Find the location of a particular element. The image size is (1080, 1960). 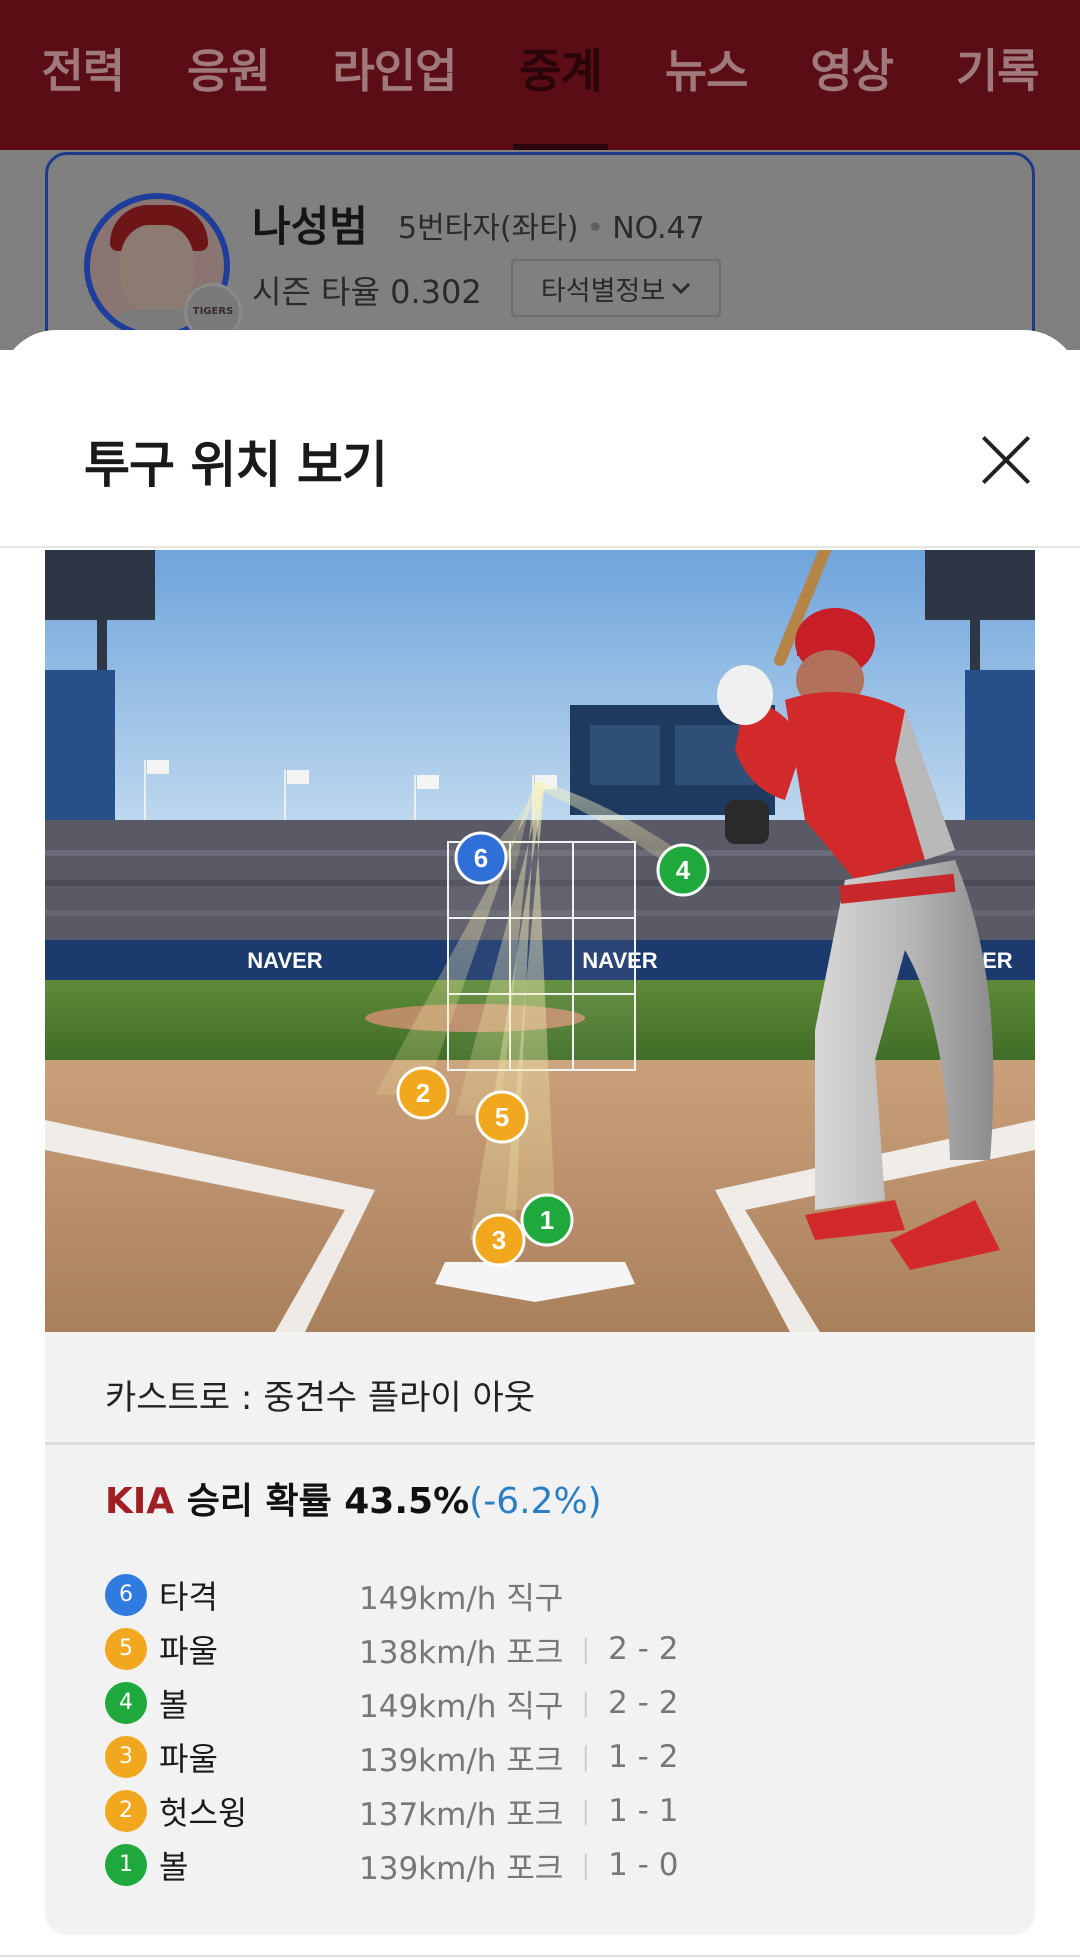

play-result: 카스트로 : 중견수 플라이 아웃 is located at coordinates (320, 1398).